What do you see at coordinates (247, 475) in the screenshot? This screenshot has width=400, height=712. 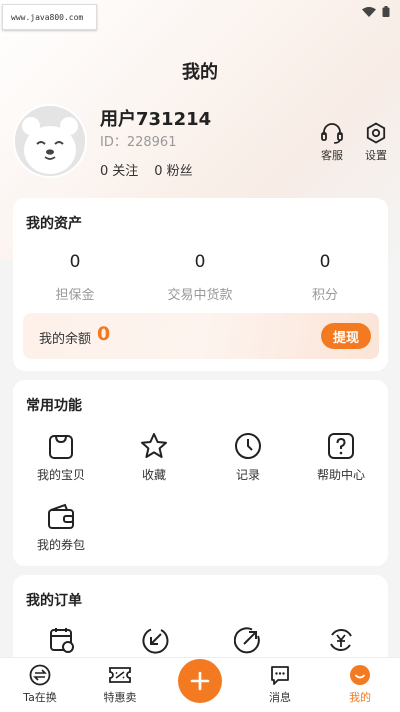 I see `function-label: 记录` at bounding box center [247, 475].